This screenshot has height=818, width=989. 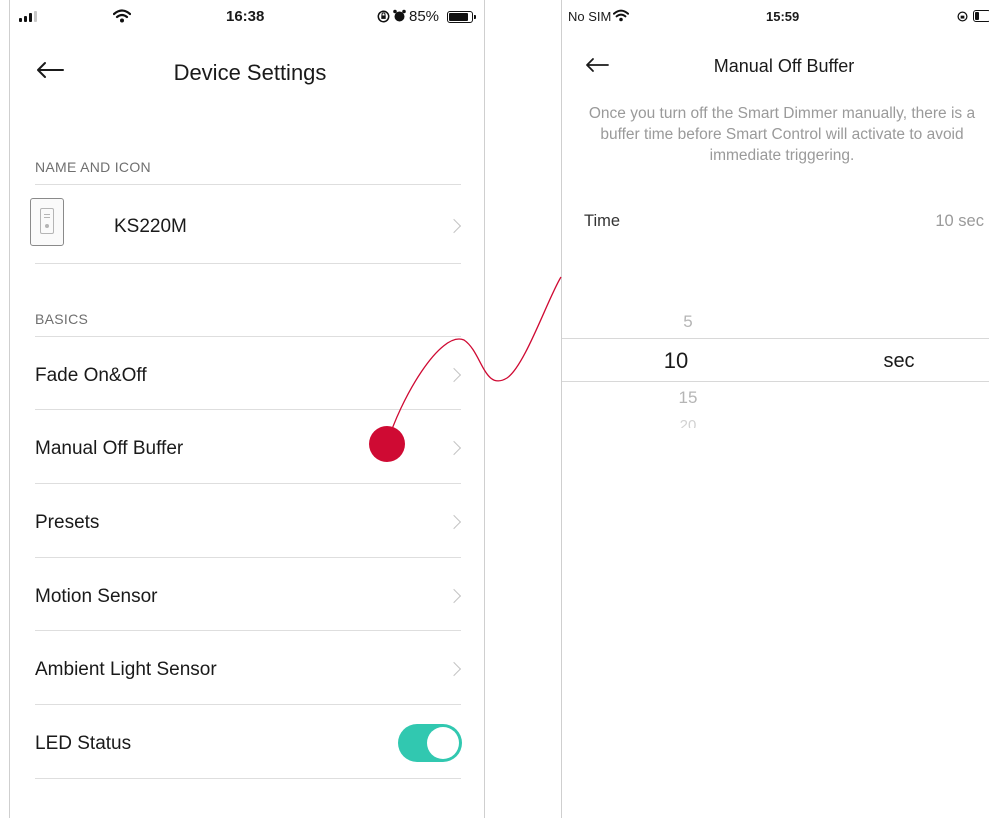 What do you see at coordinates (959, 221) in the screenshot?
I see `time-value: 10 sec` at bounding box center [959, 221].